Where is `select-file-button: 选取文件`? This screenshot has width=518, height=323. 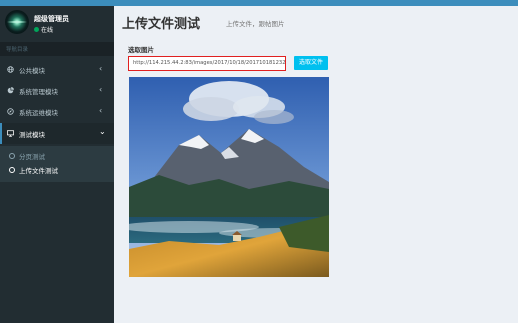 select-file-button: 选取文件 is located at coordinates (311, 63).